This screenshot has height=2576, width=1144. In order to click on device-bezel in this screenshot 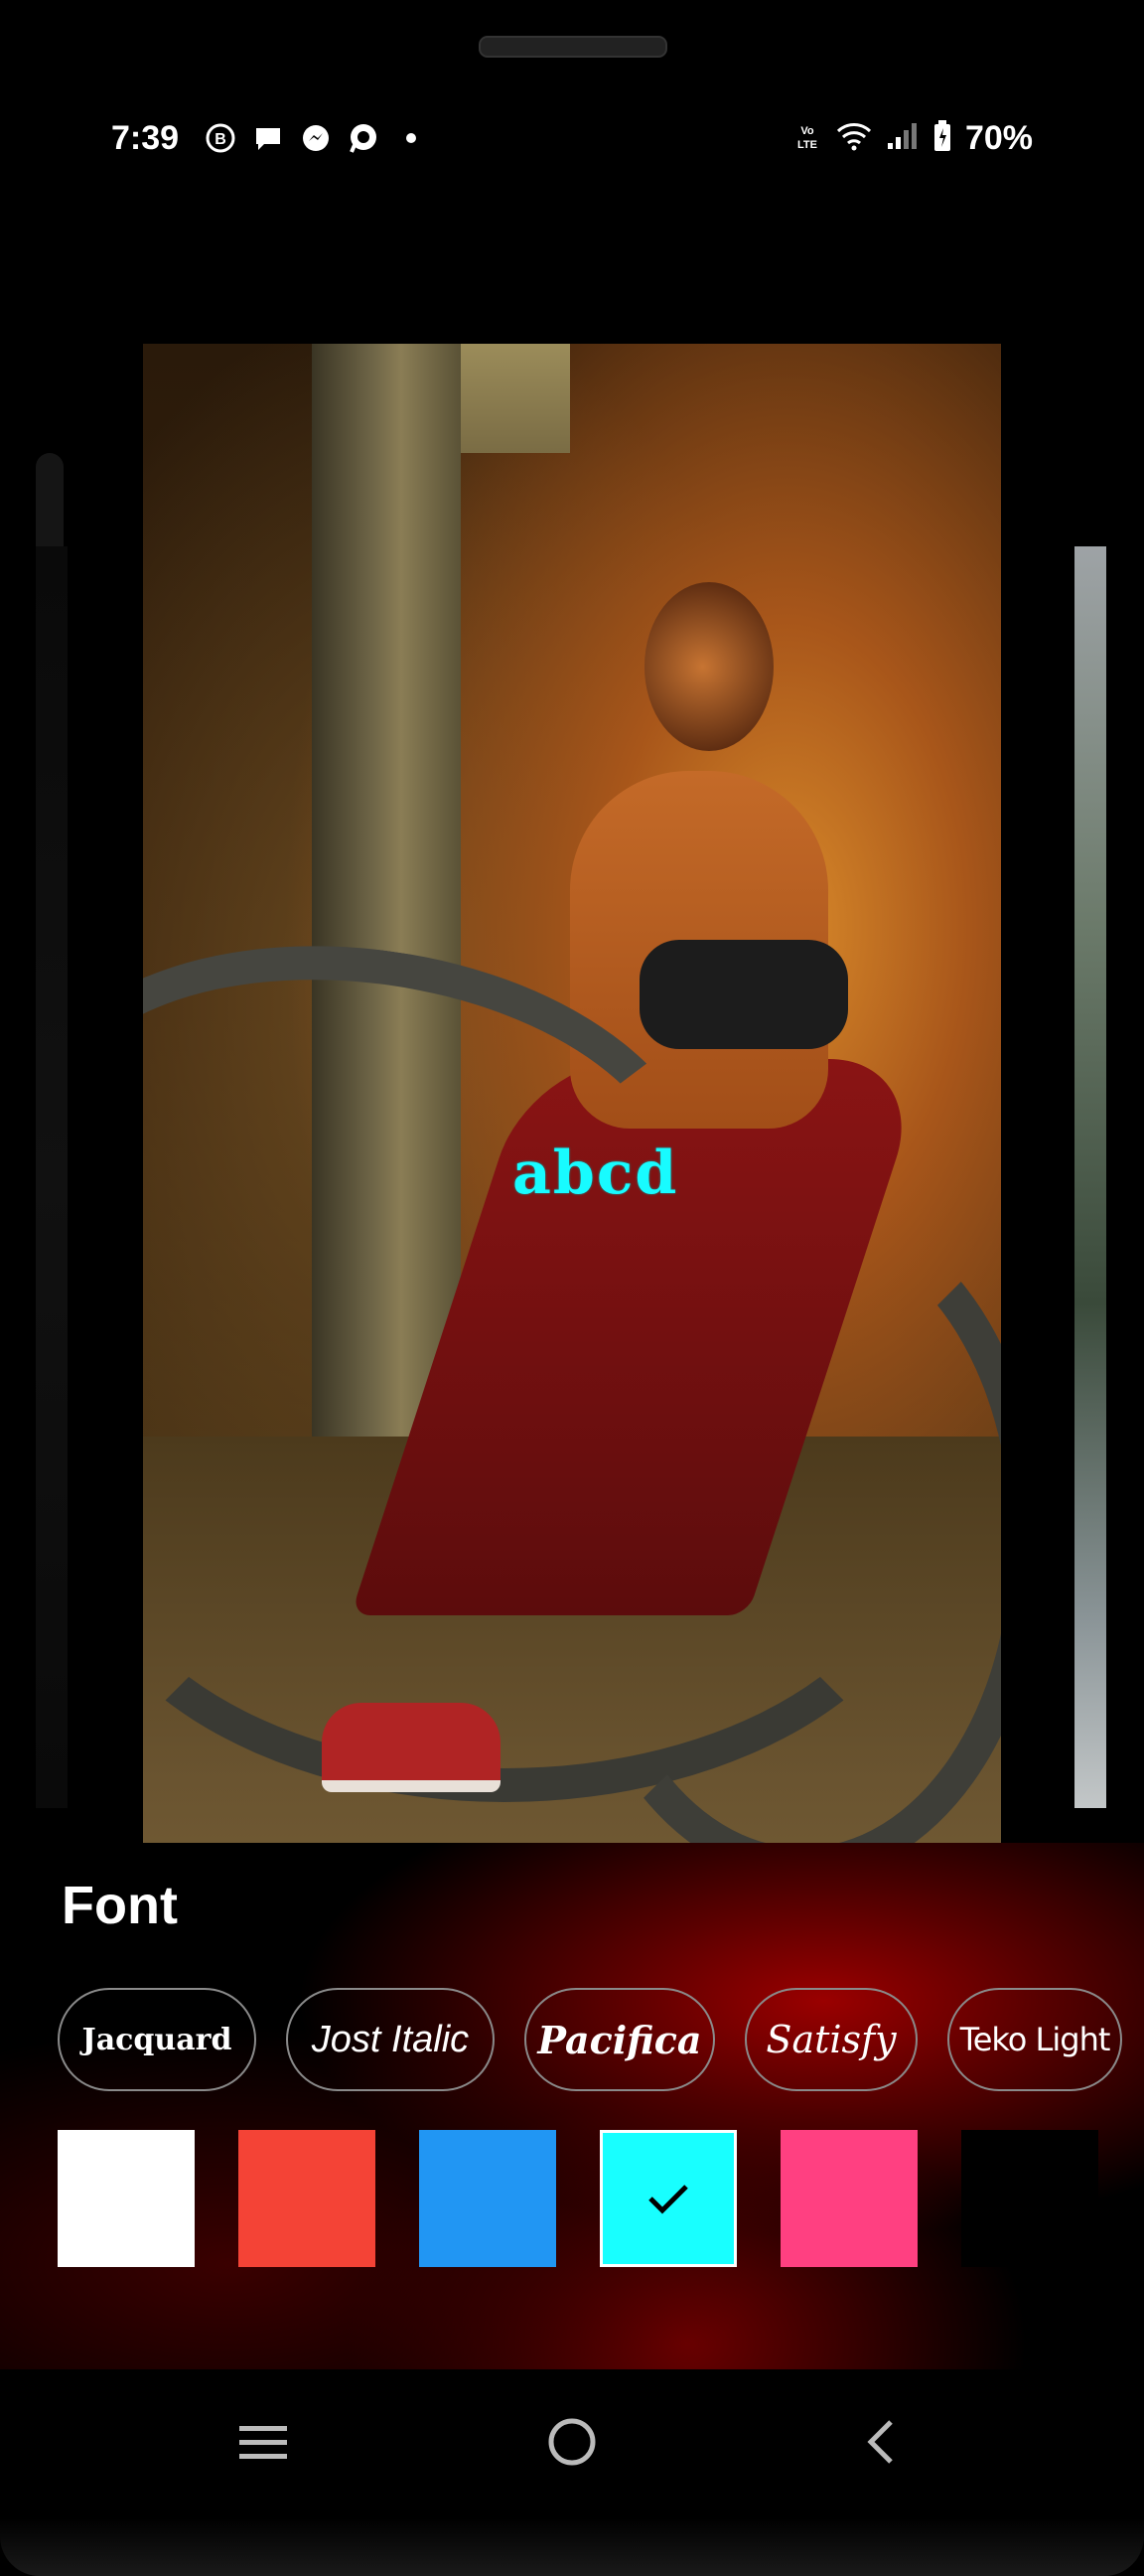, I will do `click(572, 2547)`.